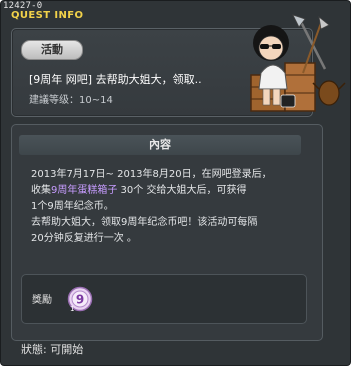 The width and height of the screenshot is (351, 366). Describe the element at coordinates (160, 145) in the screenshot. I see `content-header: 內容` at that location.